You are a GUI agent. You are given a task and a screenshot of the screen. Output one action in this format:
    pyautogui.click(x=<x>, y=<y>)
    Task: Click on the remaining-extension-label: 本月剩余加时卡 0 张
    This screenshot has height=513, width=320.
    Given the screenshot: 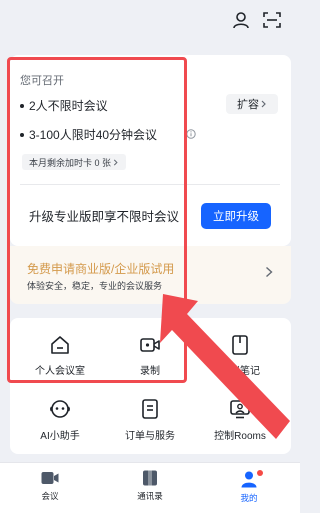 What is the action you would take?
    pyautogui.click(x=70, y=162)
    